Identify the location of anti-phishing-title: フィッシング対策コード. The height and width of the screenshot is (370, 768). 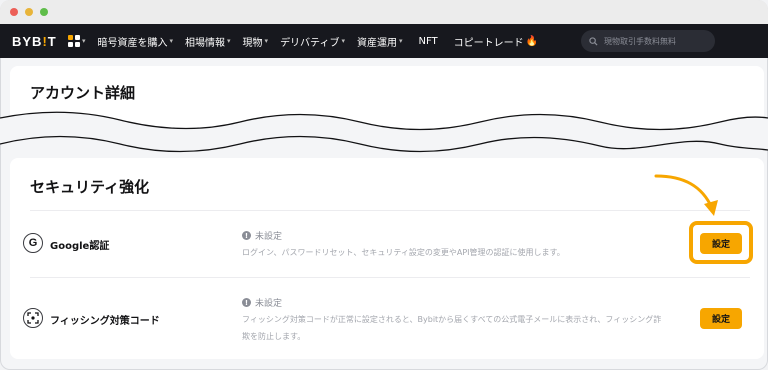
(105, 321).